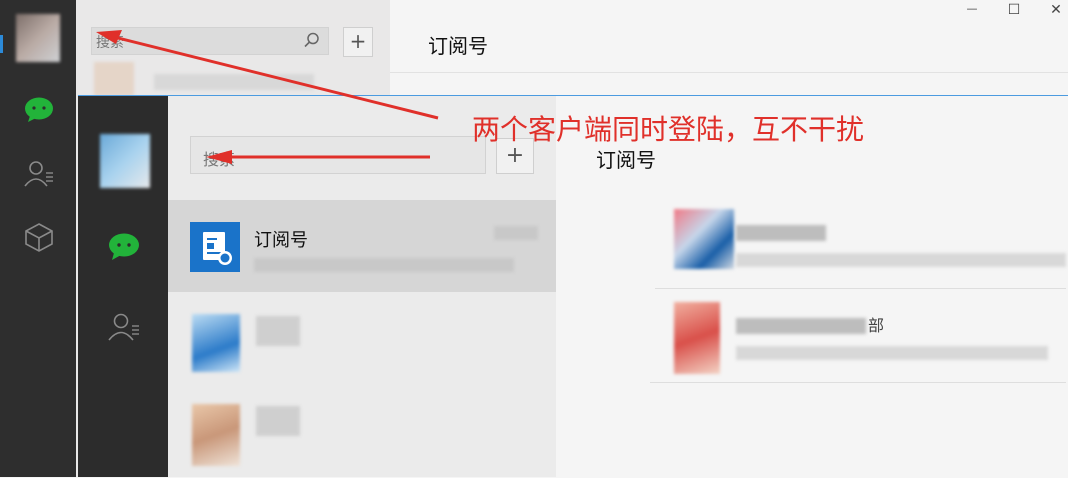 This screenshot has height=478, width=1068. I want to click on annotation-arrows, so click(267, 97).